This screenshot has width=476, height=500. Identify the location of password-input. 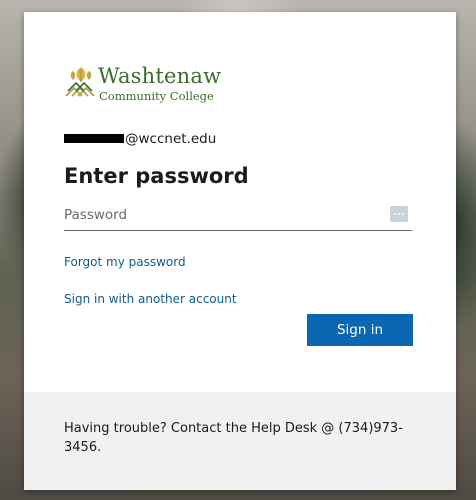
(214, 215).